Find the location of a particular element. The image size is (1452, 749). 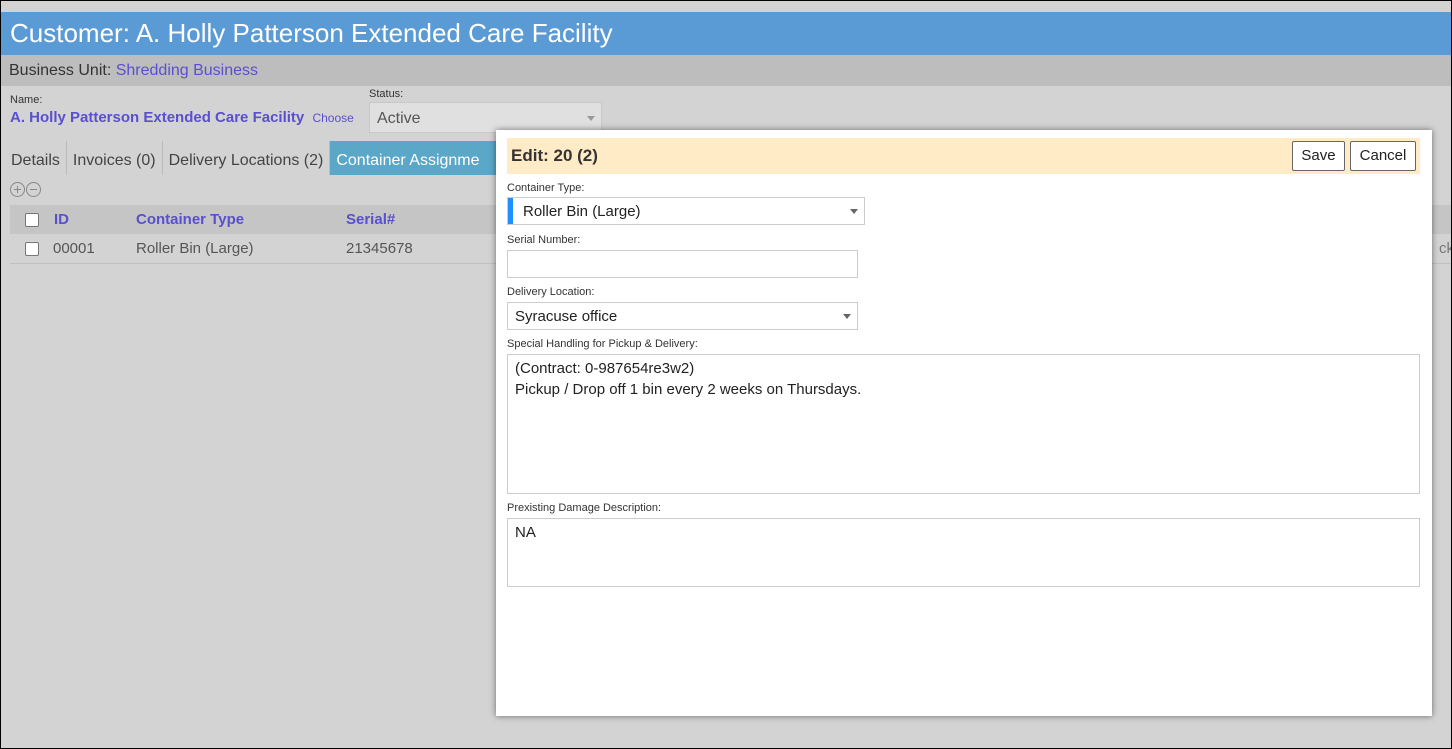

required-indicator is located at coordinates (510, 211).